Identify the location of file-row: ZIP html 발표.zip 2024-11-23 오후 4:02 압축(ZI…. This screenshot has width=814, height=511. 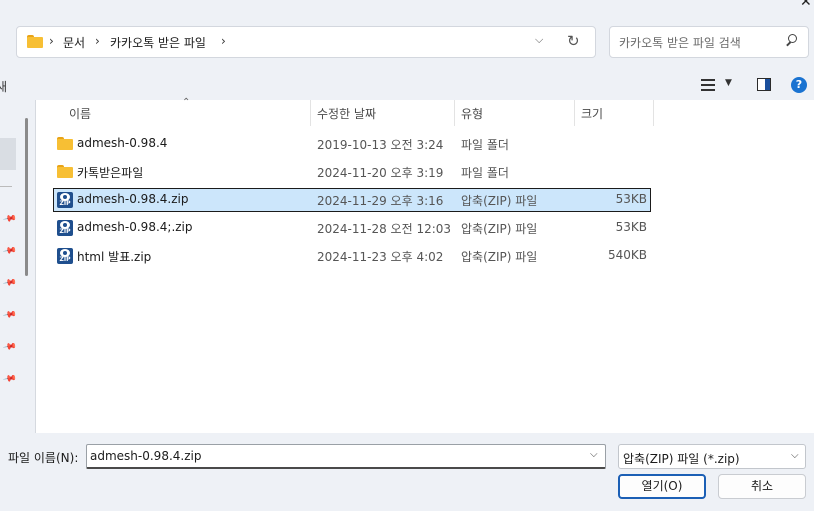
(352, 256).